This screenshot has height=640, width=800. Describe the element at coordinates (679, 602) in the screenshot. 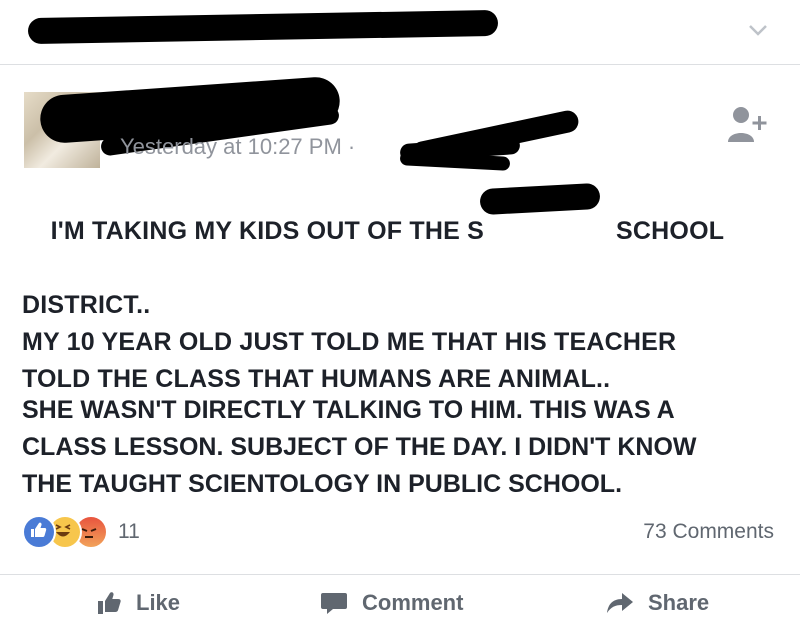

I see `share-label: Share` at that location.